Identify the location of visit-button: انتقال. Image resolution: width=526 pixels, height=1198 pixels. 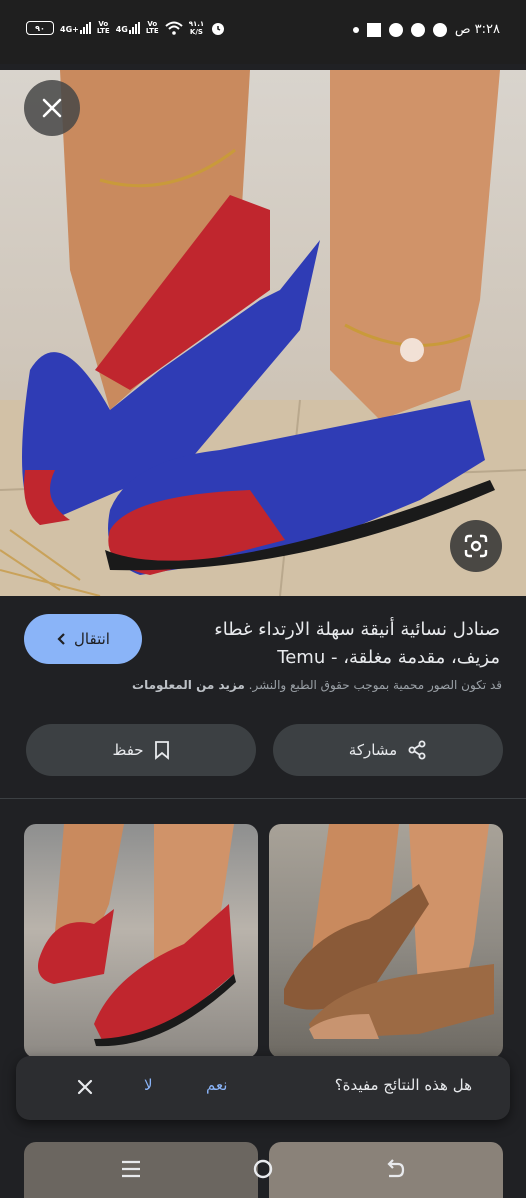
(83, 639).